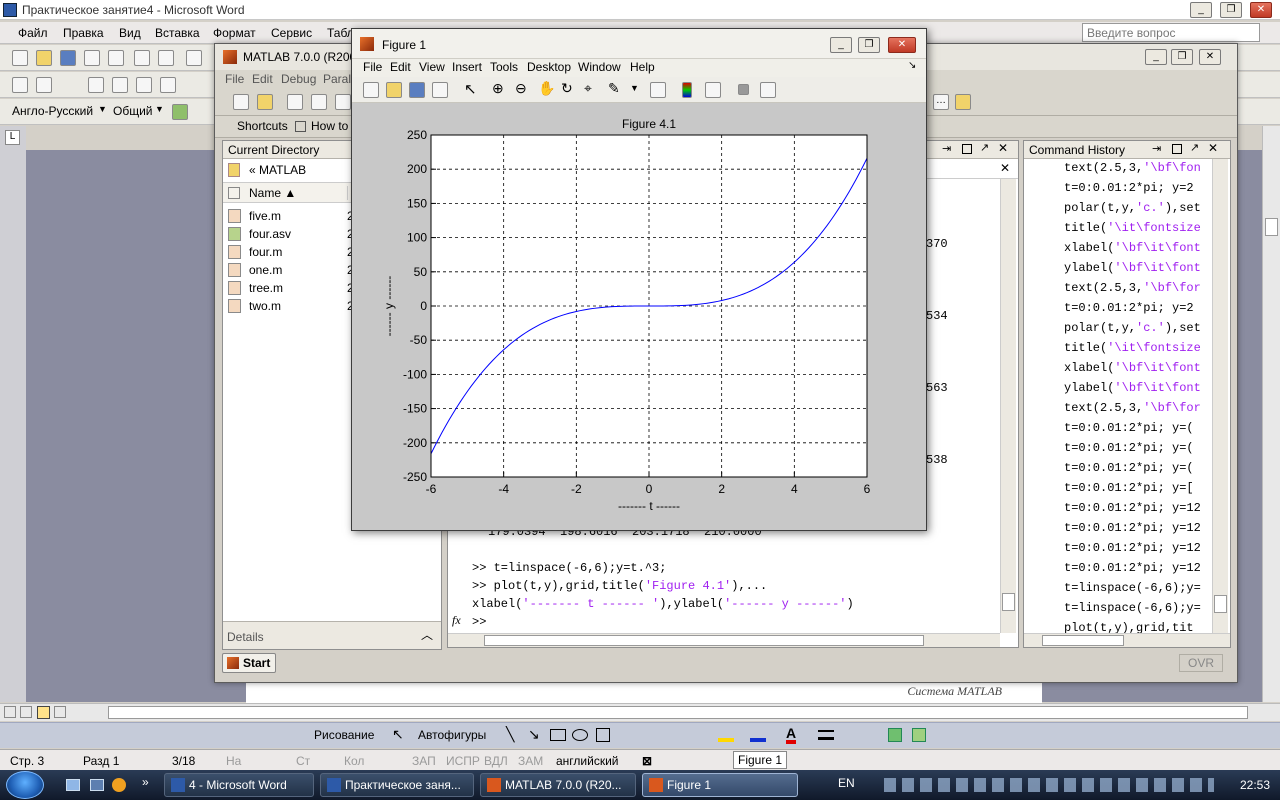  What do you see at coordinates (400, 67) in the screenshot?
I see `figure-menu-edit: Edit` at bounding box center [400, 67].